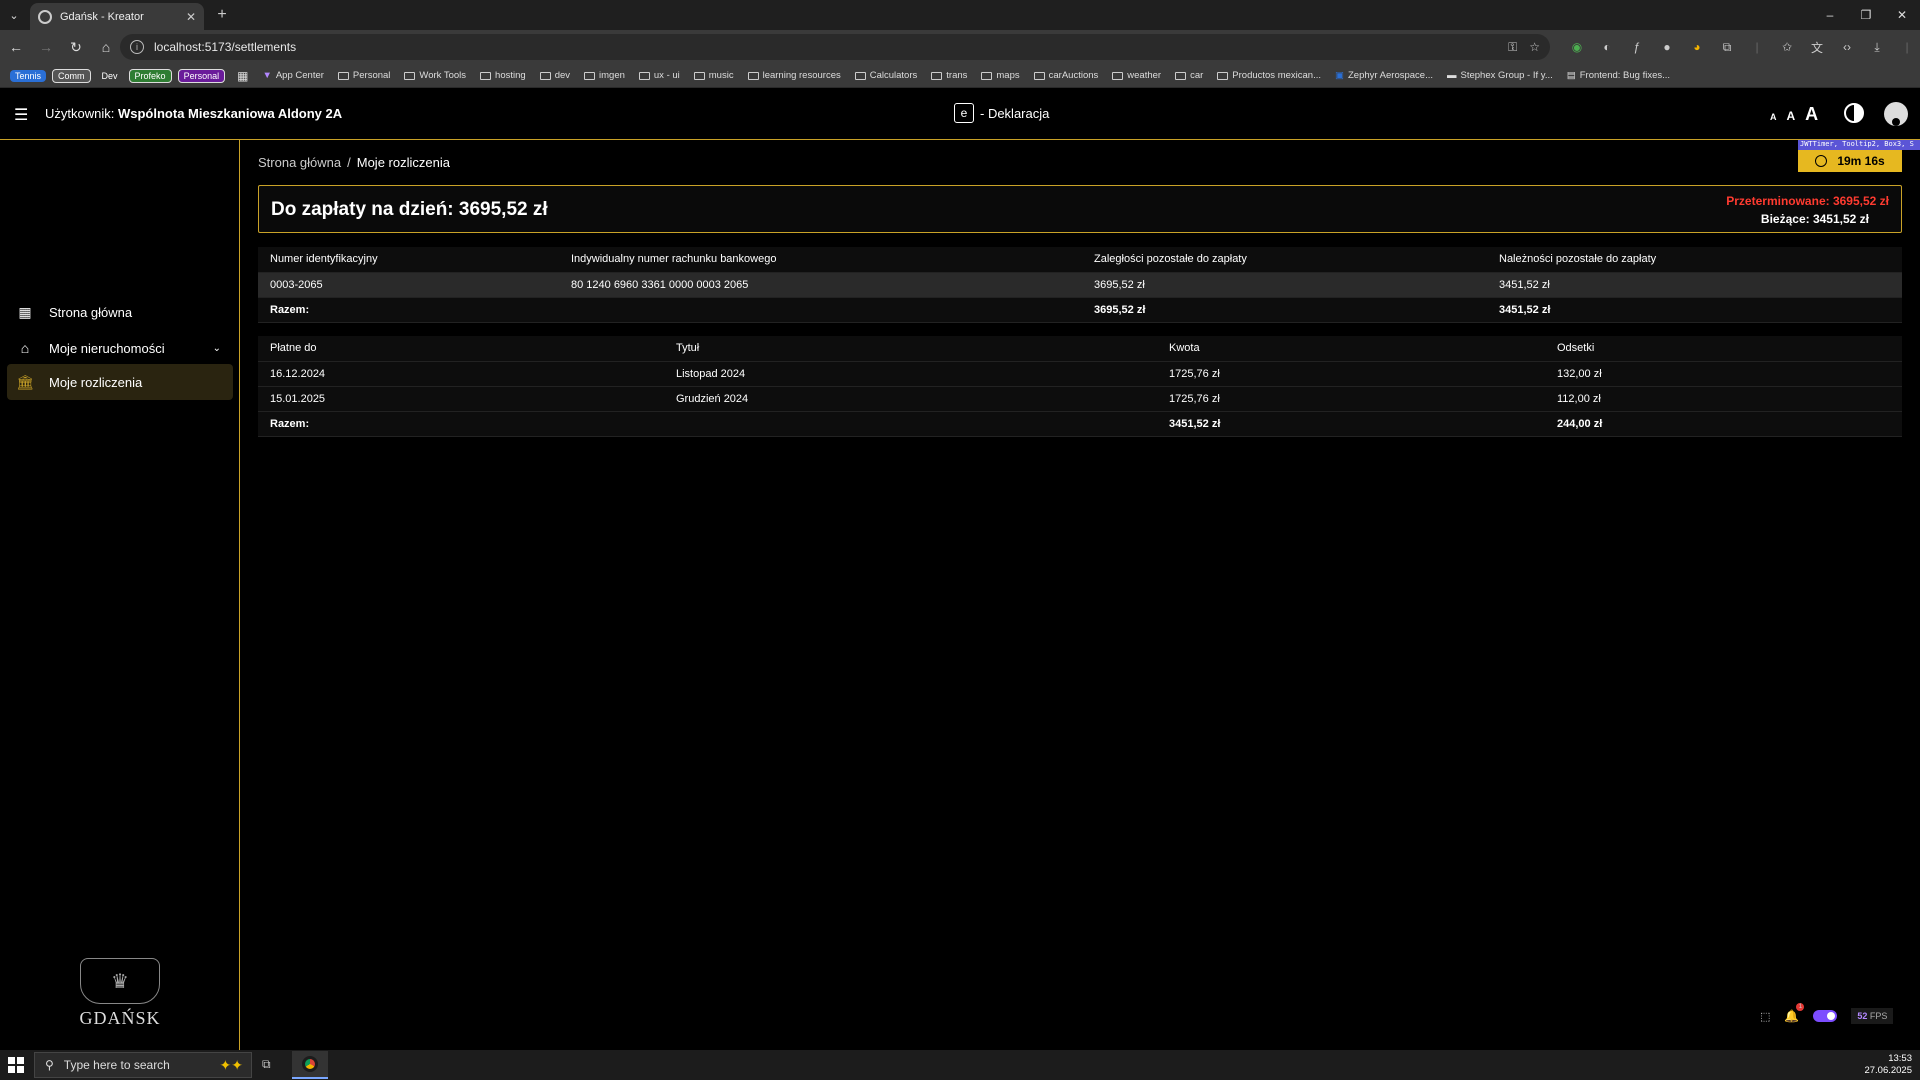  I want to click on home-icon: ⌂, so click(106, 47).